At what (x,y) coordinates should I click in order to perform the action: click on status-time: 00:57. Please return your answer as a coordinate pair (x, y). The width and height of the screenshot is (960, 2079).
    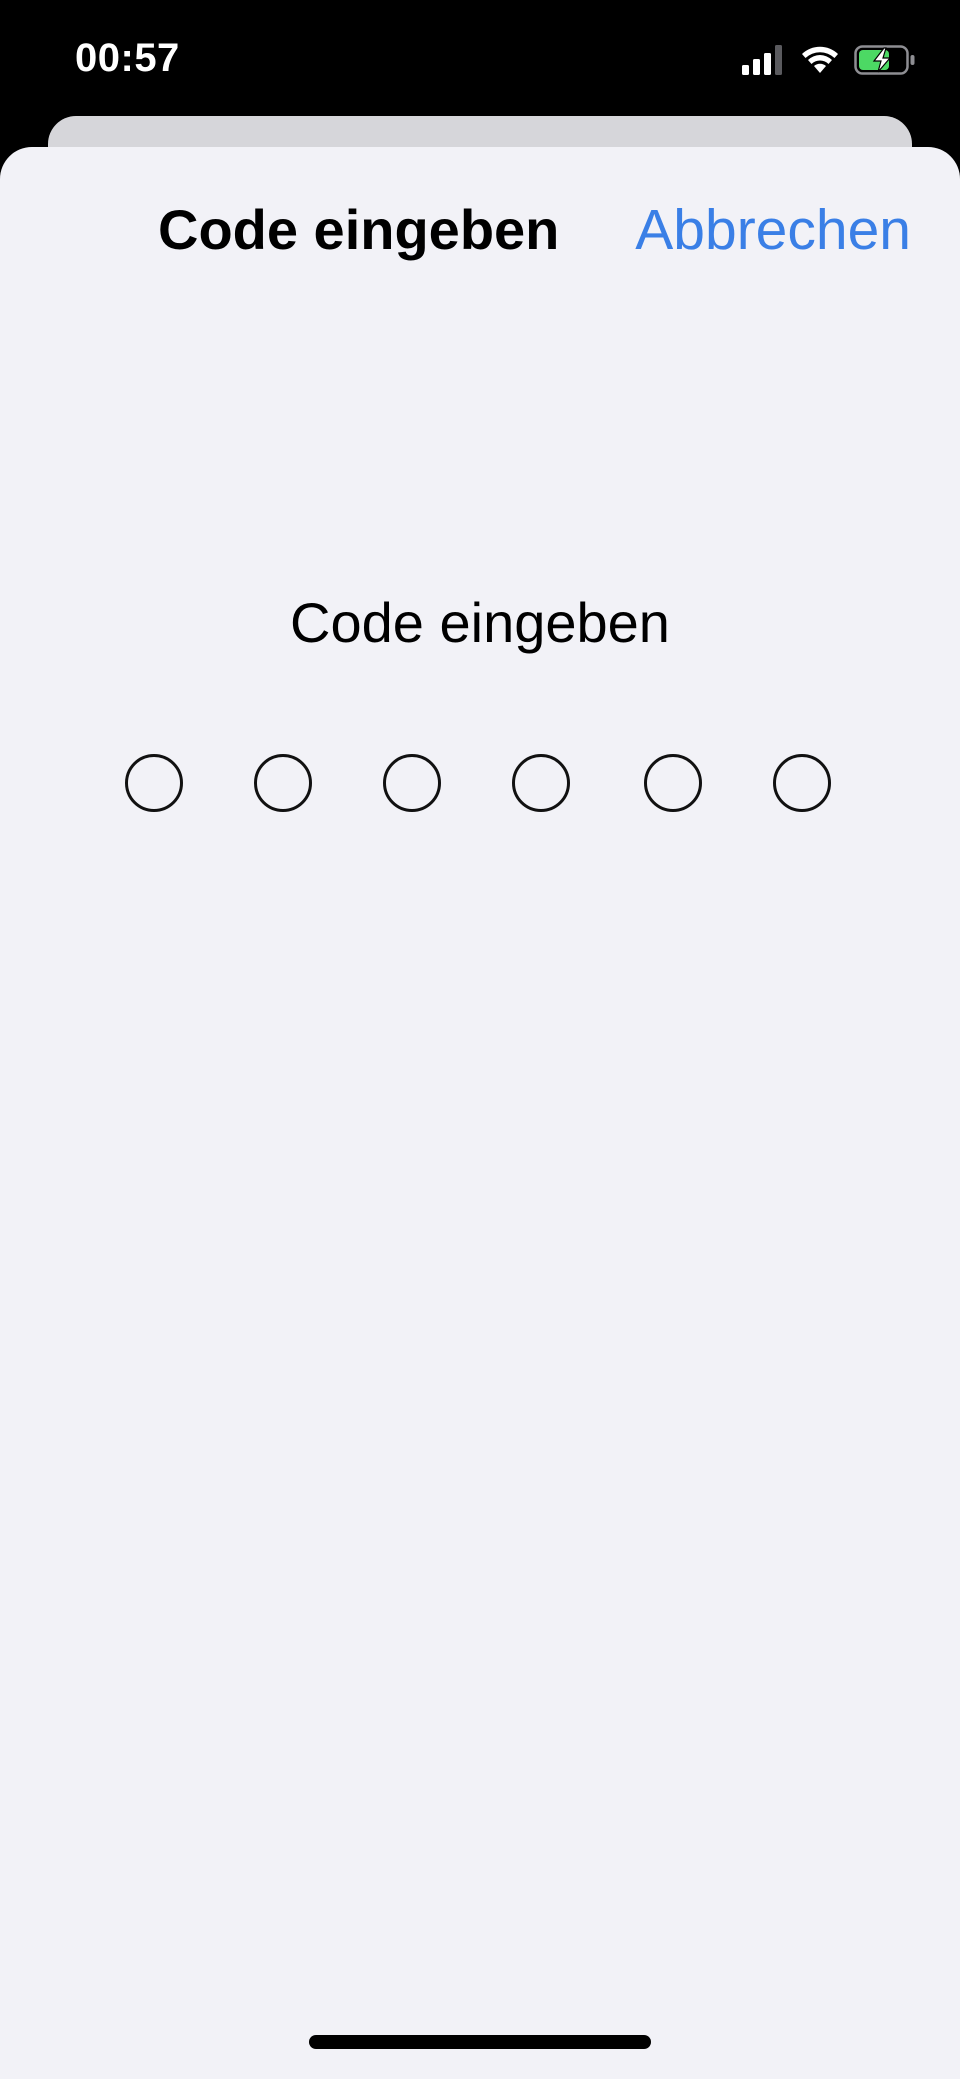
    Looking at the image, I should click on (127, 58).